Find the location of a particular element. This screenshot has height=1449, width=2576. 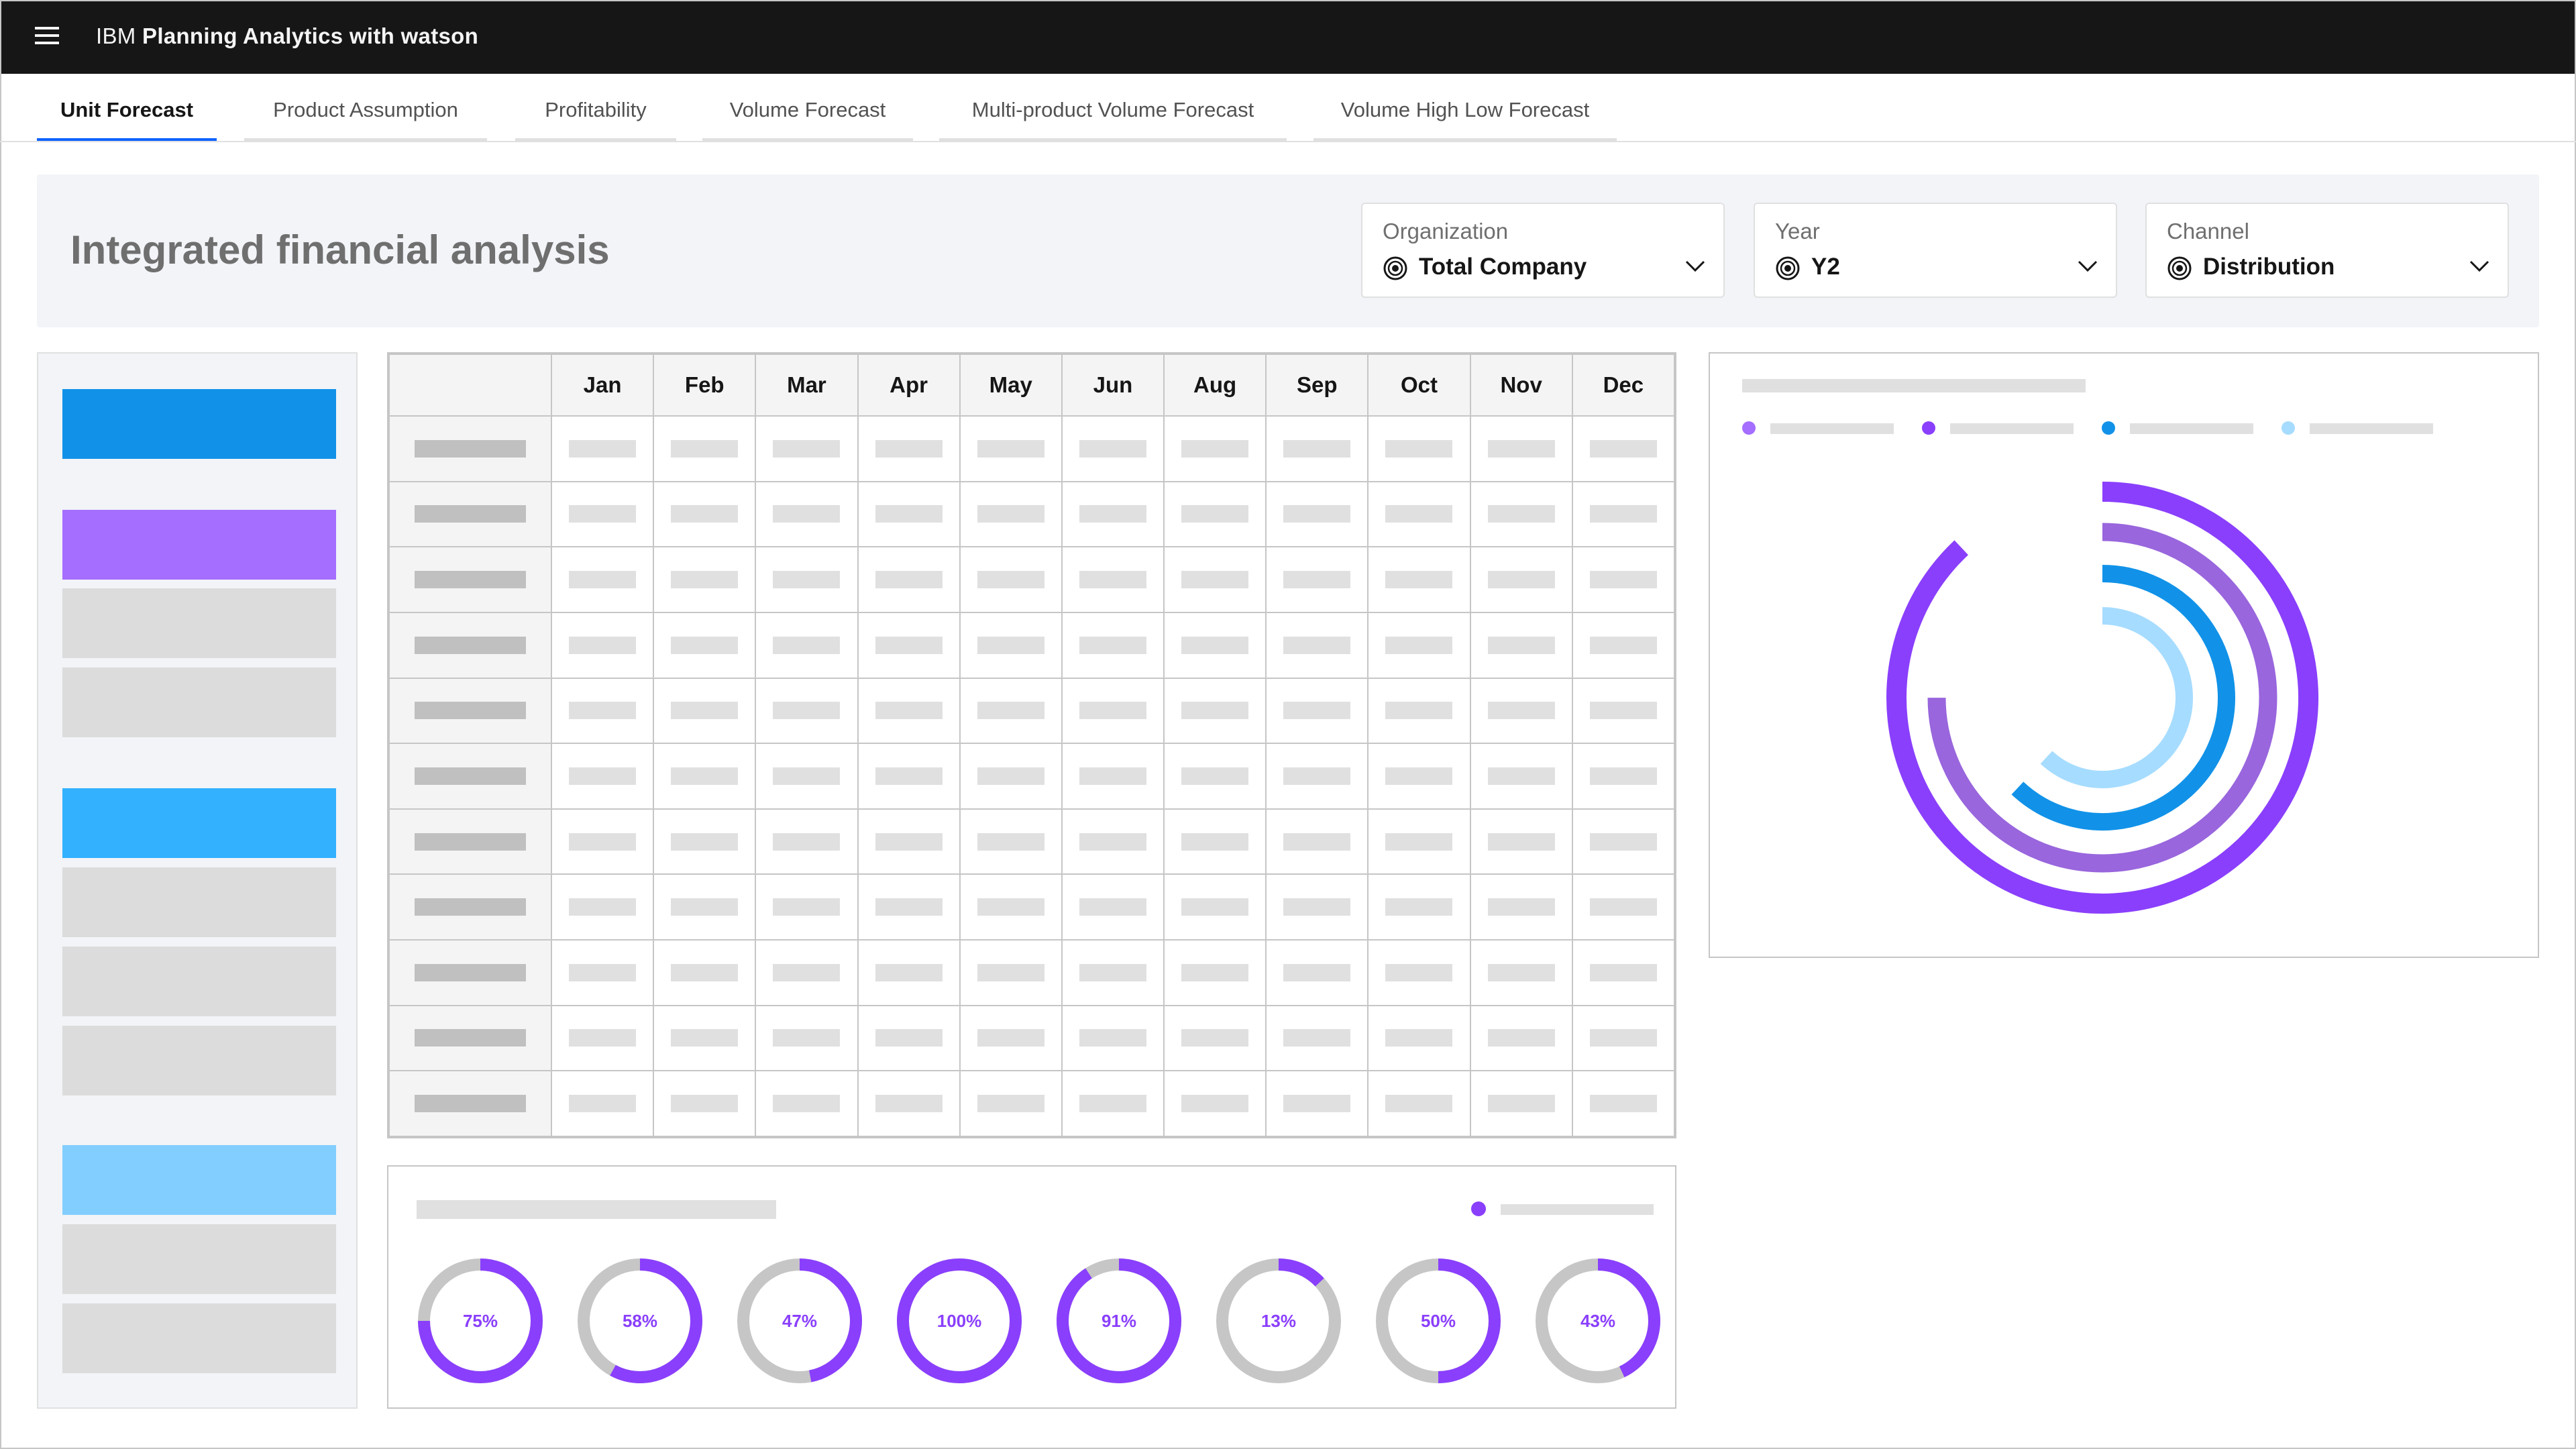

tab-volume-forecast: Volume Forecast is located at coordinates (807, 119).